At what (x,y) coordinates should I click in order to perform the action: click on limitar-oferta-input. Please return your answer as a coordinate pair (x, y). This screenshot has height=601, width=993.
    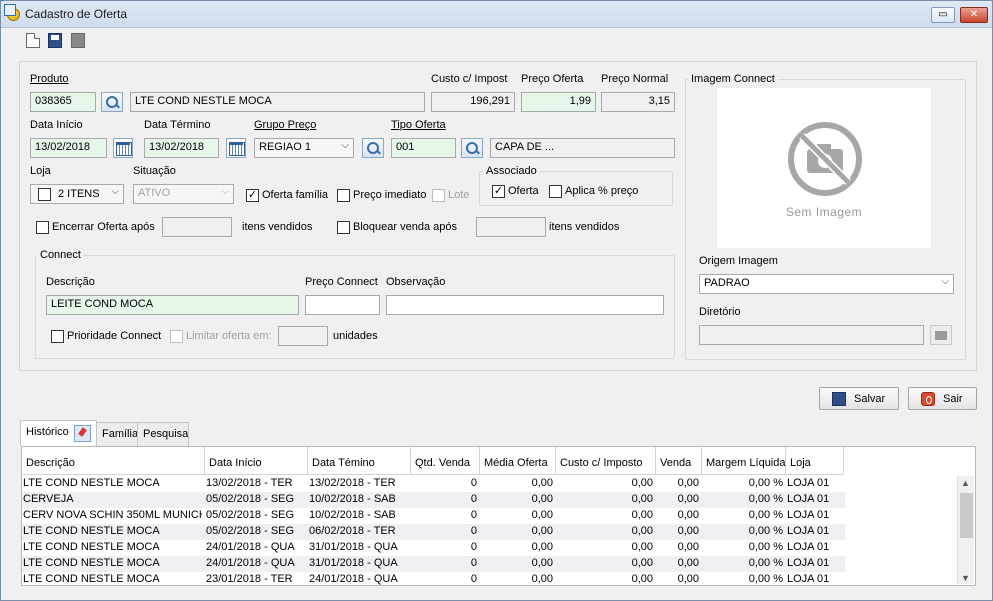
    Looking at the image, I should click on (303, 336).